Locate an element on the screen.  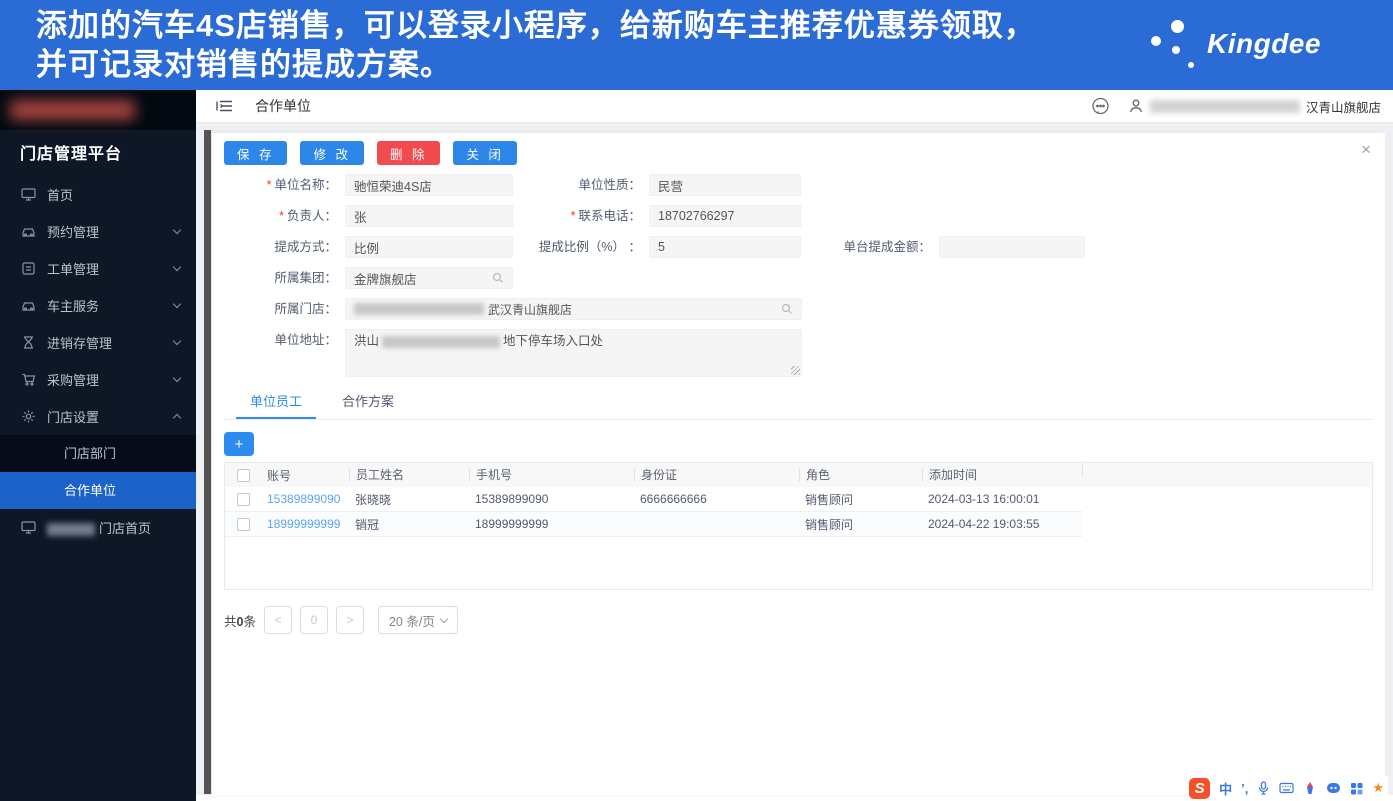
header-right: 汉青山旗舰店 is located at coordinates (1236, 106).